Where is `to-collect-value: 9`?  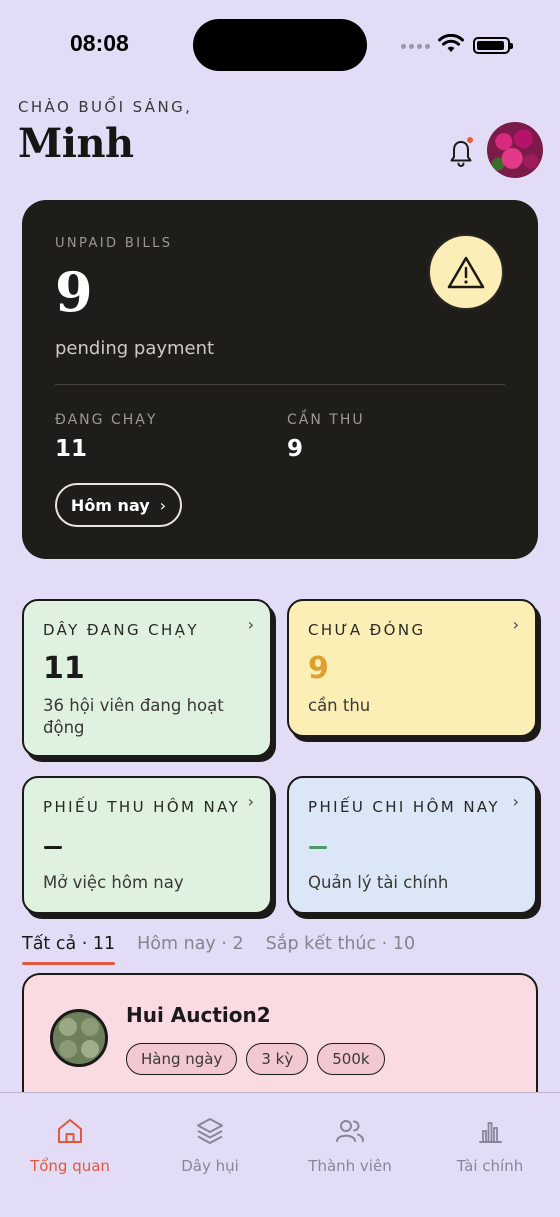
to-collect-value: 9 is located at coordinates (295, 449).